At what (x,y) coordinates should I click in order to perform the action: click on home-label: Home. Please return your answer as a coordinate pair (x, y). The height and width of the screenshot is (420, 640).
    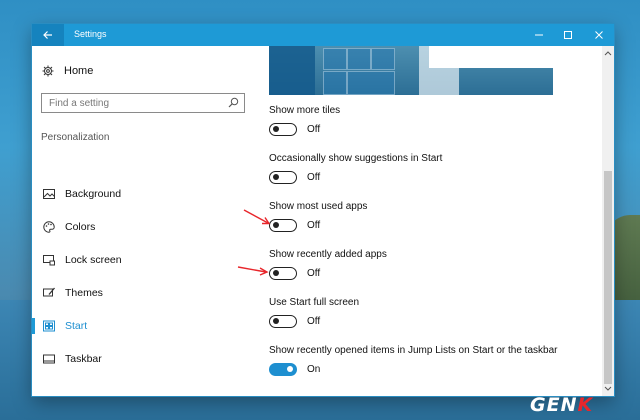
    Looking at the image, I should click on (79, 71).